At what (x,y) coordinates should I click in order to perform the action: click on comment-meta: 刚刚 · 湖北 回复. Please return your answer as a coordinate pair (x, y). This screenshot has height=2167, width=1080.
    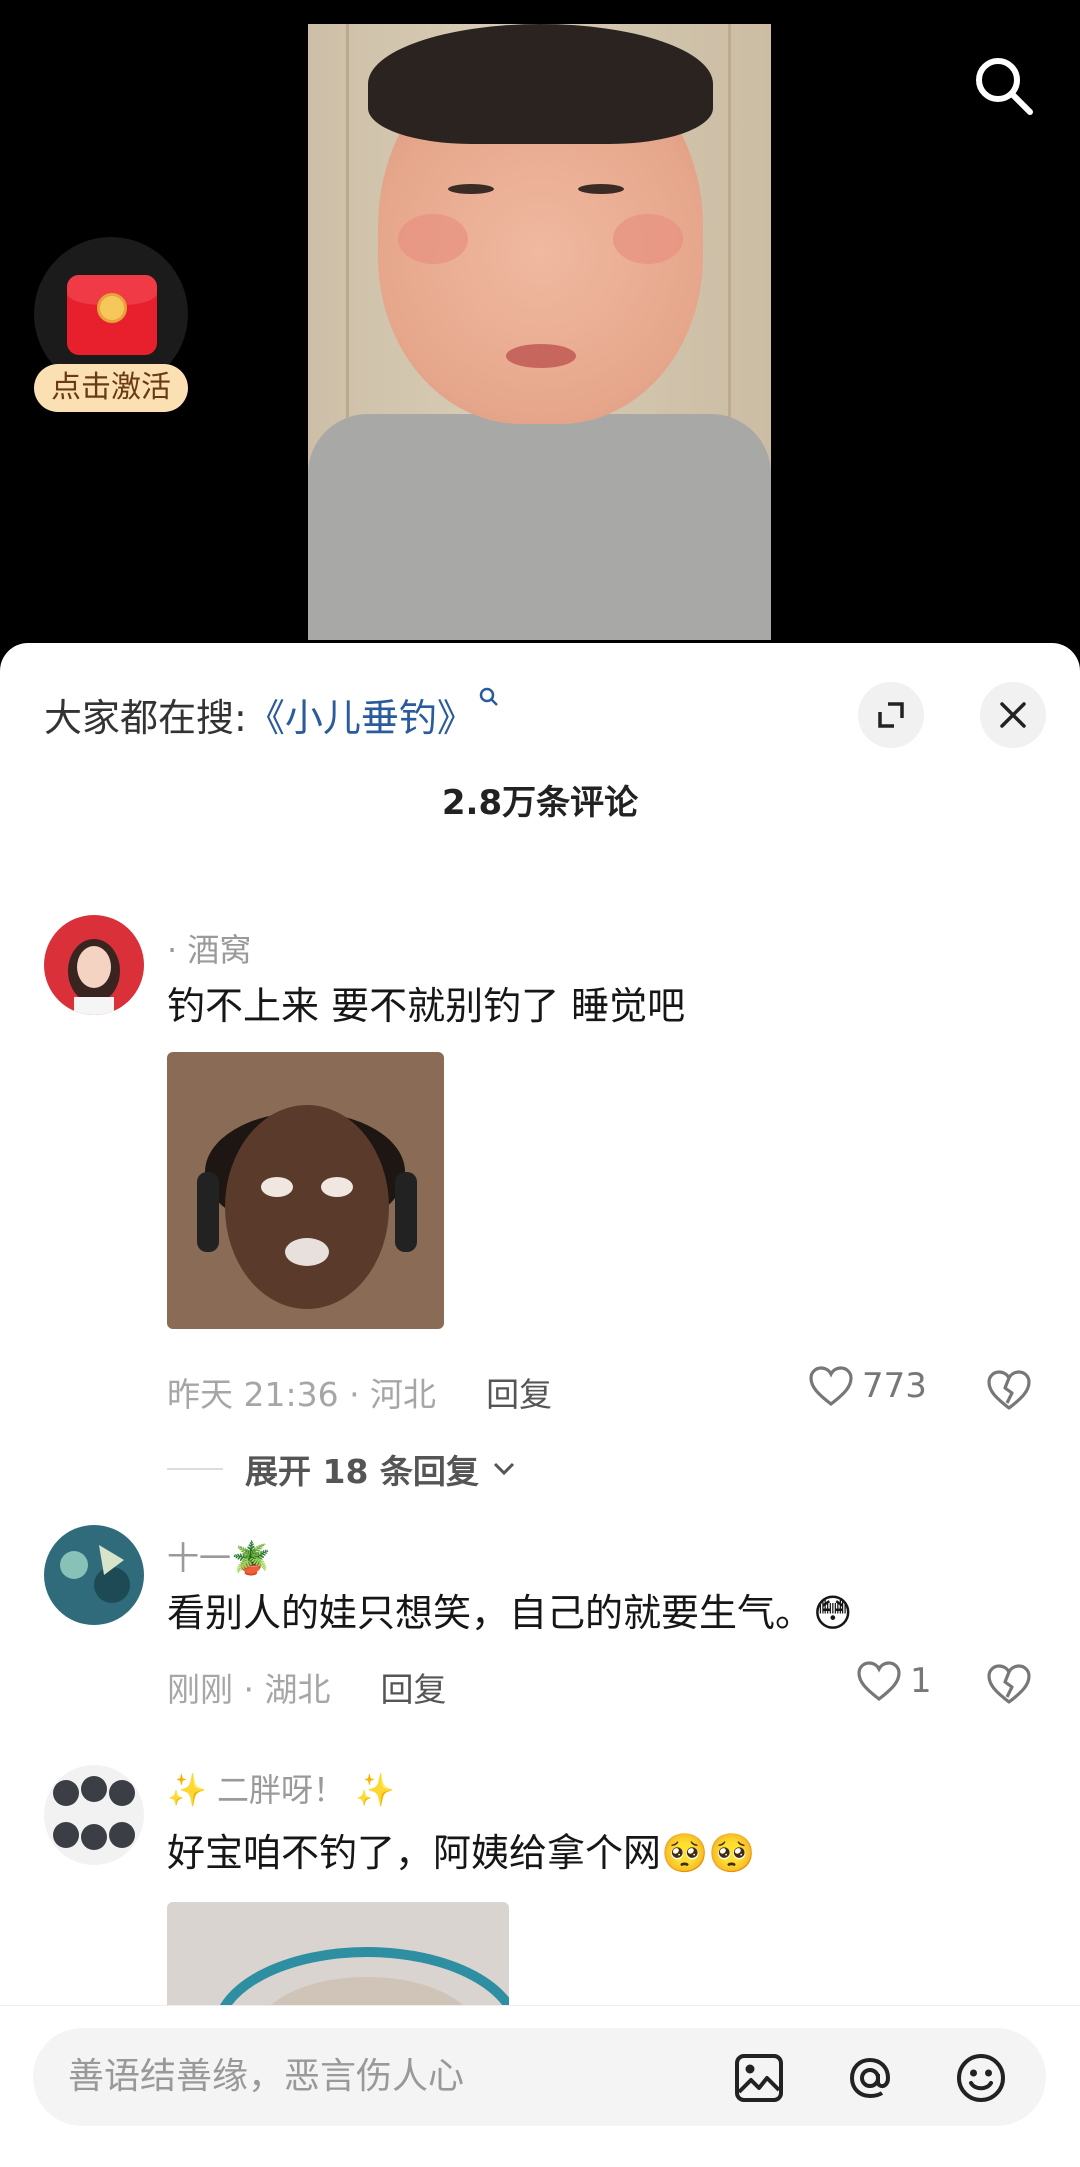
    Looking at the image, I should click on (306, 1687).